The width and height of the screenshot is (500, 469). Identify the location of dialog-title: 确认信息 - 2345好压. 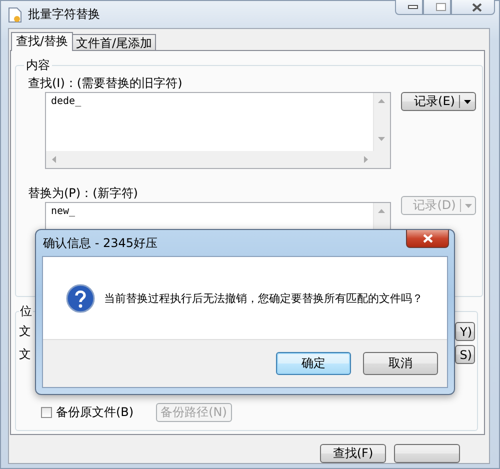
(100, 243).